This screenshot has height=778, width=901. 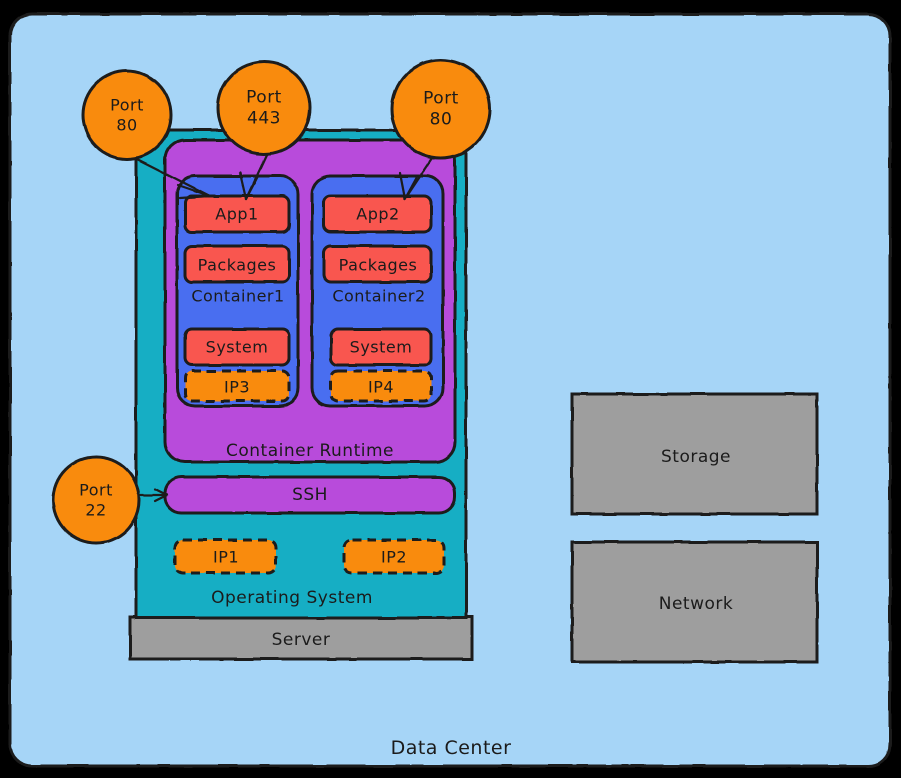 What do you see at coordinates (694, 602) in the screenshot?
I see `network-box` at bounding box center [694, 602].